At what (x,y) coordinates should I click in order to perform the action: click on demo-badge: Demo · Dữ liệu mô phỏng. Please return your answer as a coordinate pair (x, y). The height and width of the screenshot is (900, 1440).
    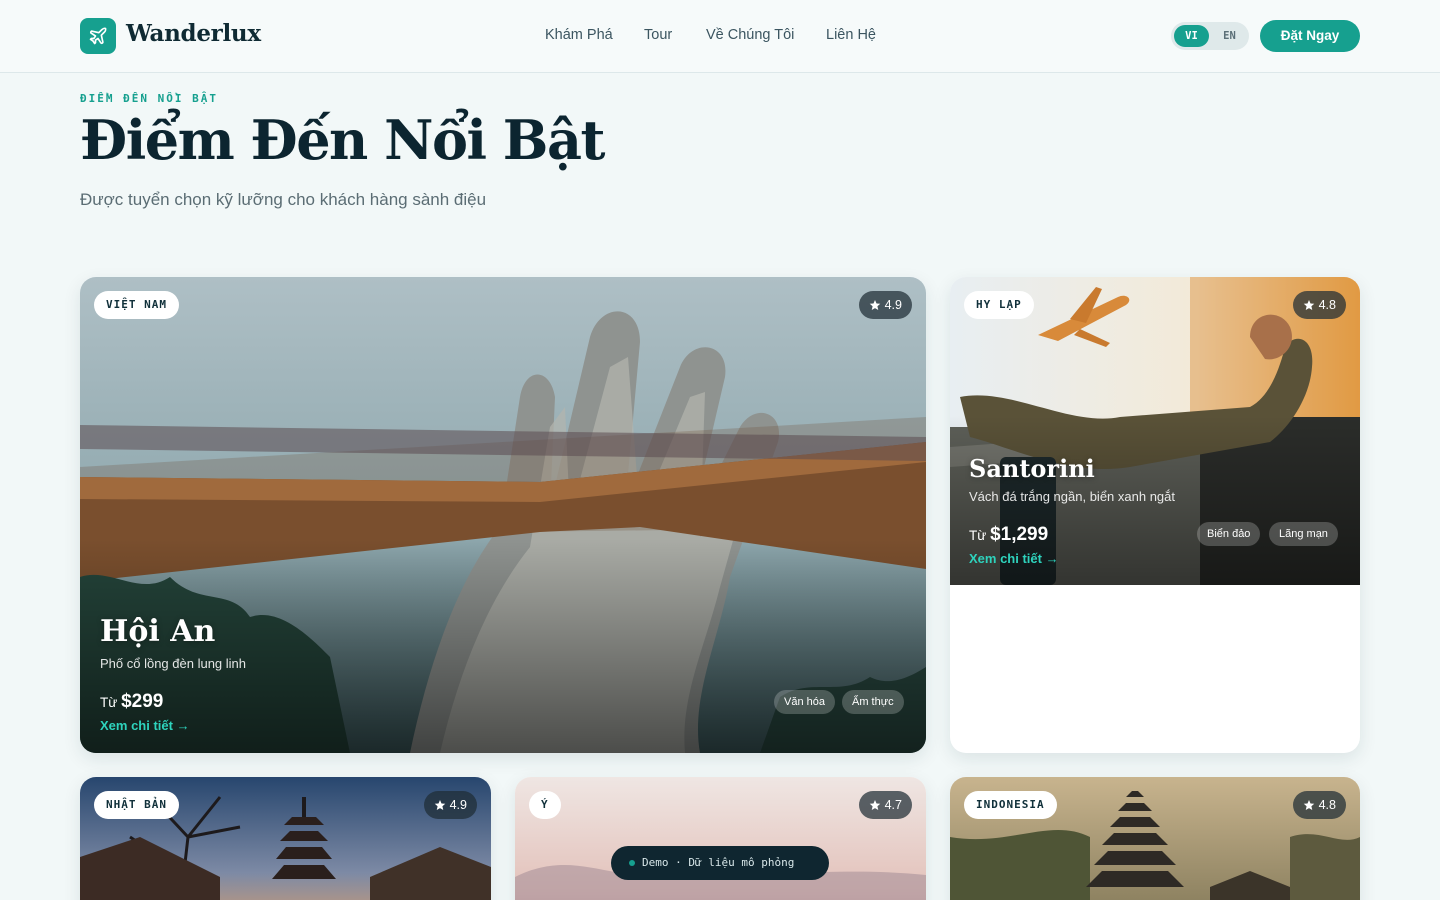
    Looking at the image, I should click on (720, 863).